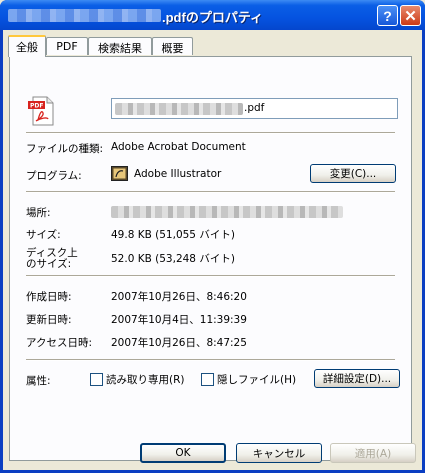  I want to click on window-title: .pdfのプロパティ, so click(213, 17).